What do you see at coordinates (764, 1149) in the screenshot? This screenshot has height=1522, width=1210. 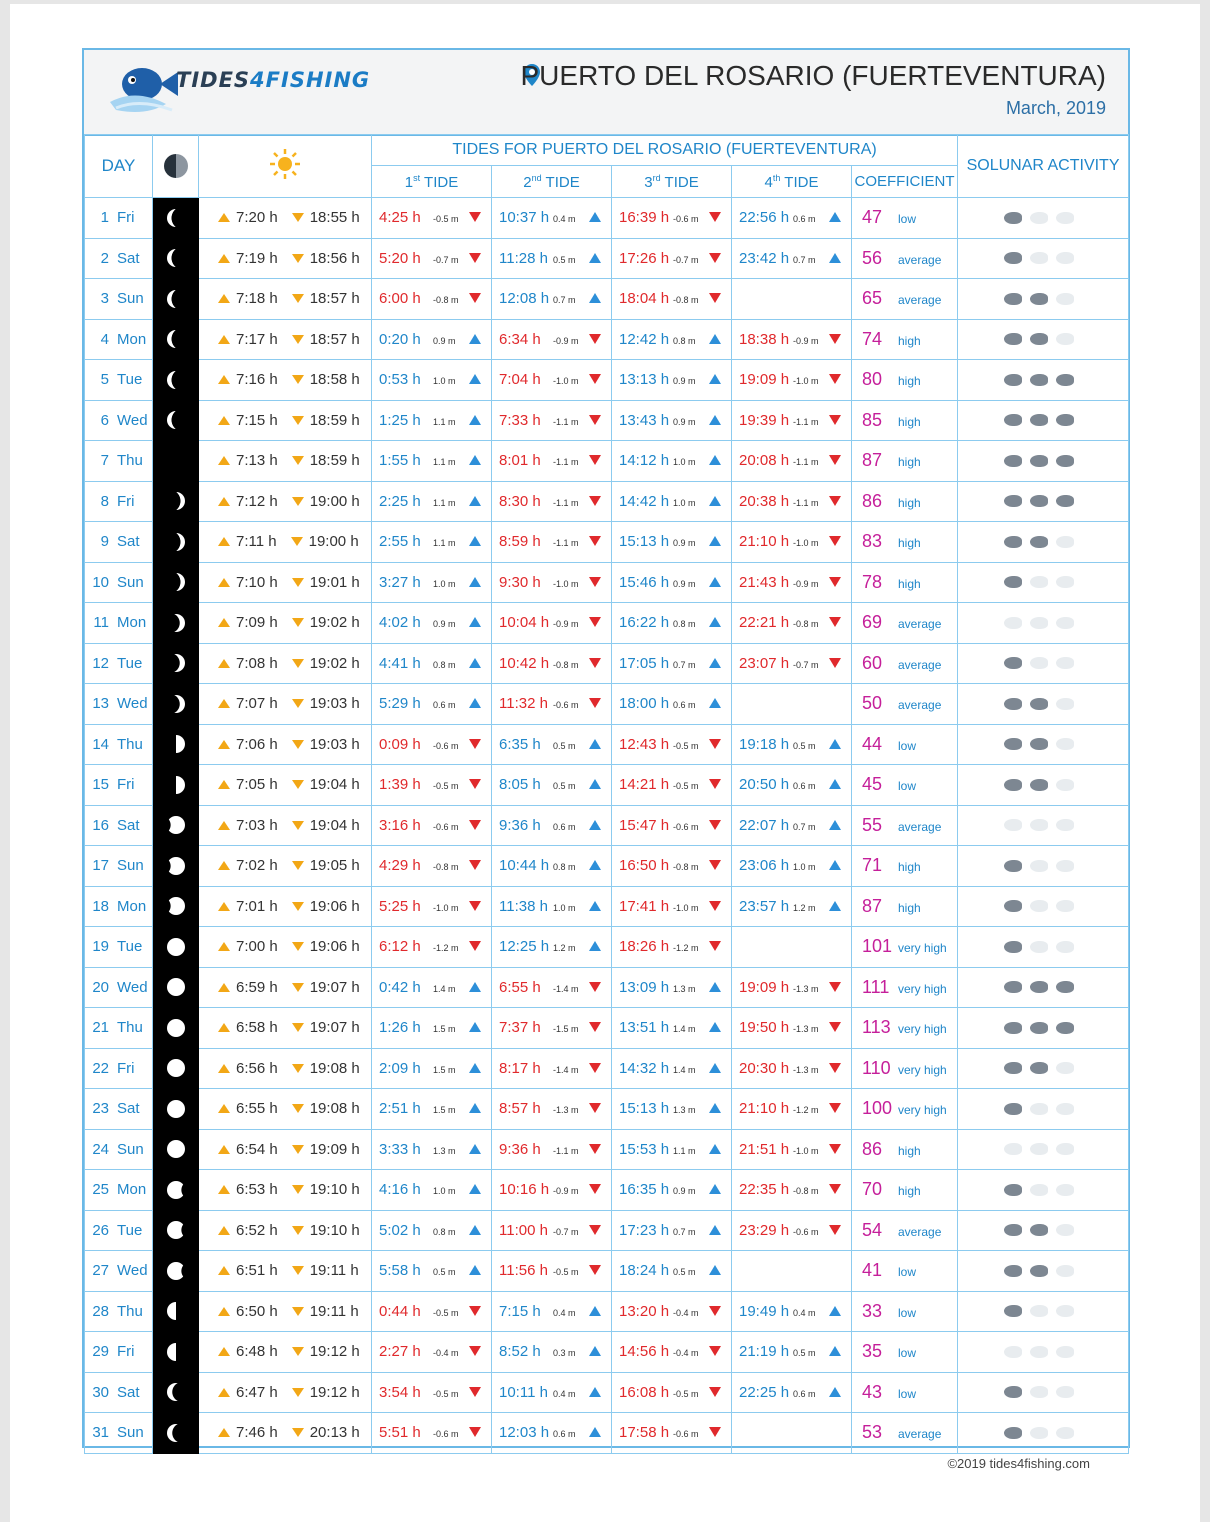 I see `tide-time: 21:51 h` at bounding box center [764, 1149].